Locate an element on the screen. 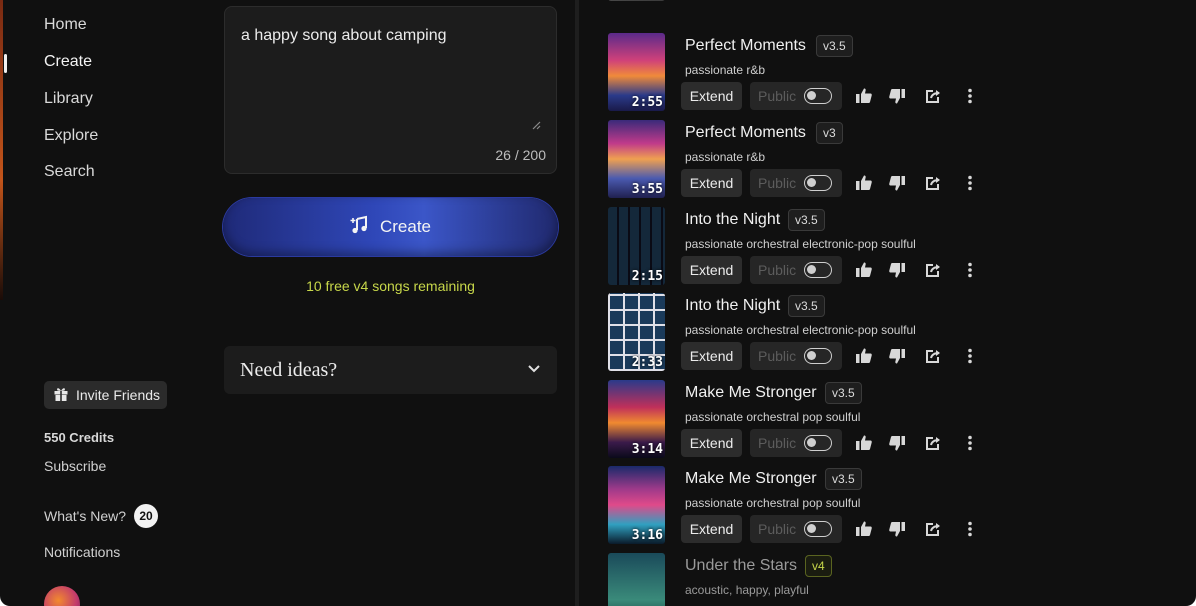  song-cover-art: 3:16 is located at coordinates (636, 505).